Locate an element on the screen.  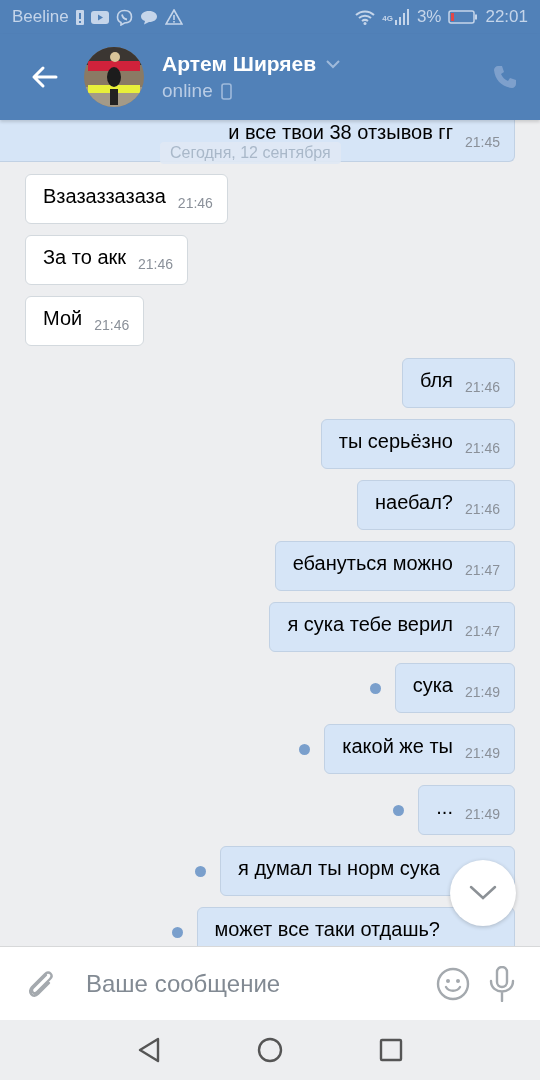
message-text: ты серьёзно is located at coordinates (395, 441).